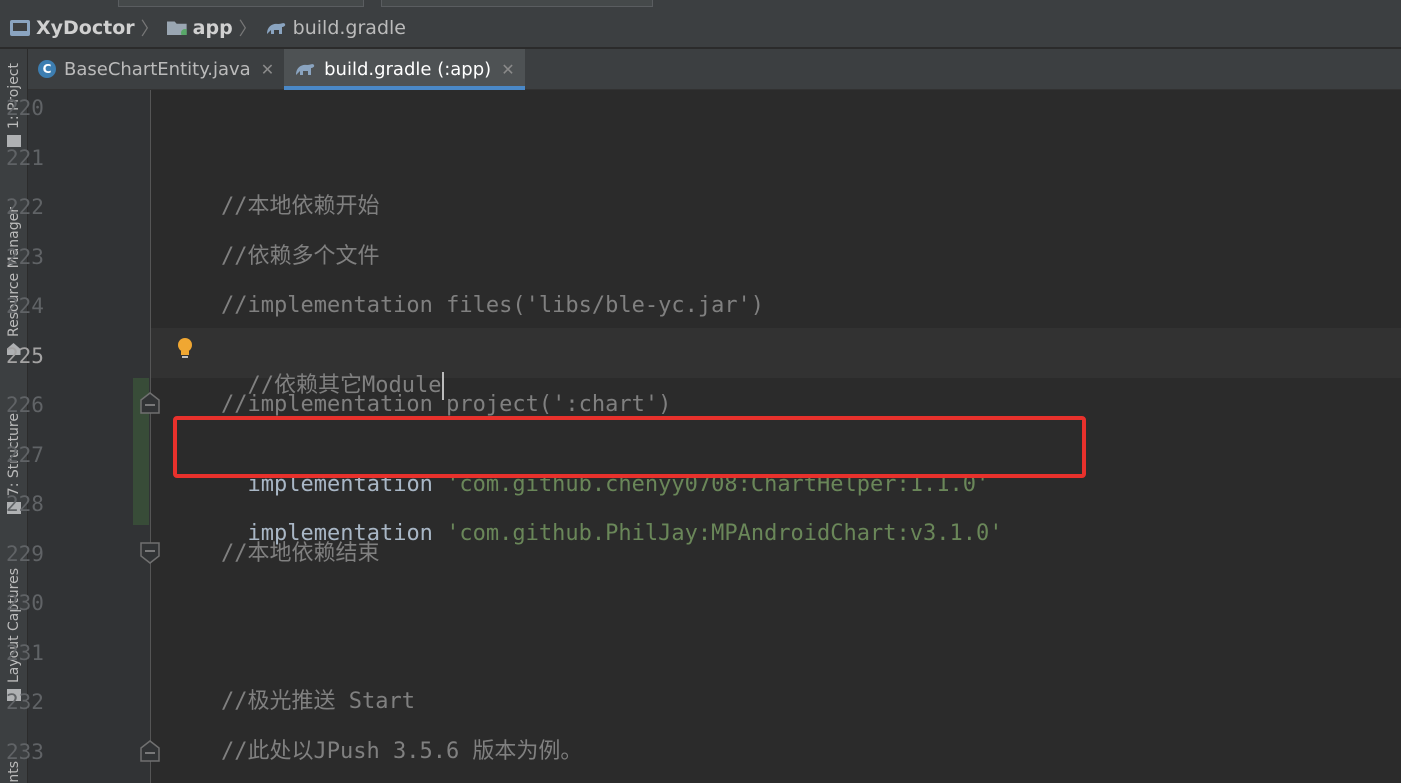  I want to click on line-number: 222, so click(25, 207).